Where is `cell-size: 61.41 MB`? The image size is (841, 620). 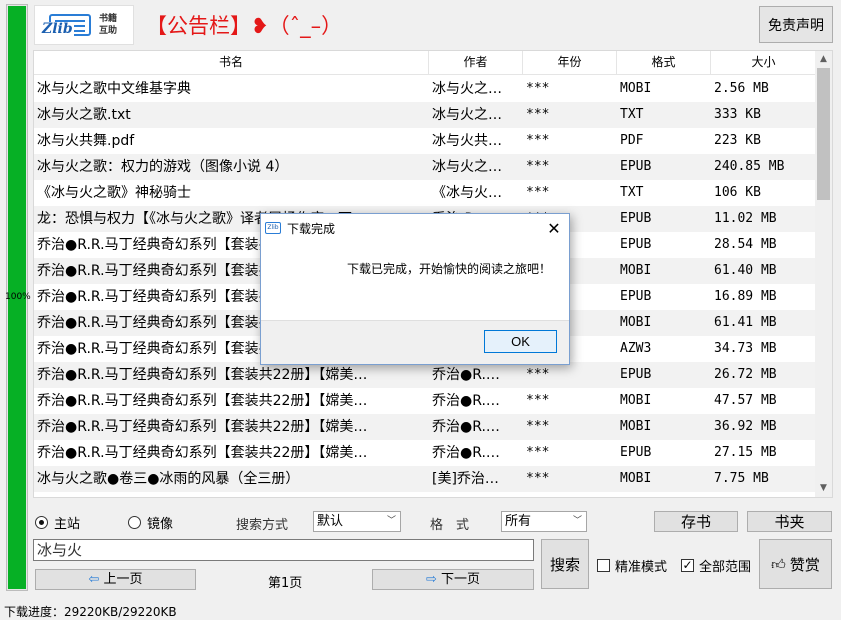 cell-size: 61.41 MB is located at coordinates (745, 322).